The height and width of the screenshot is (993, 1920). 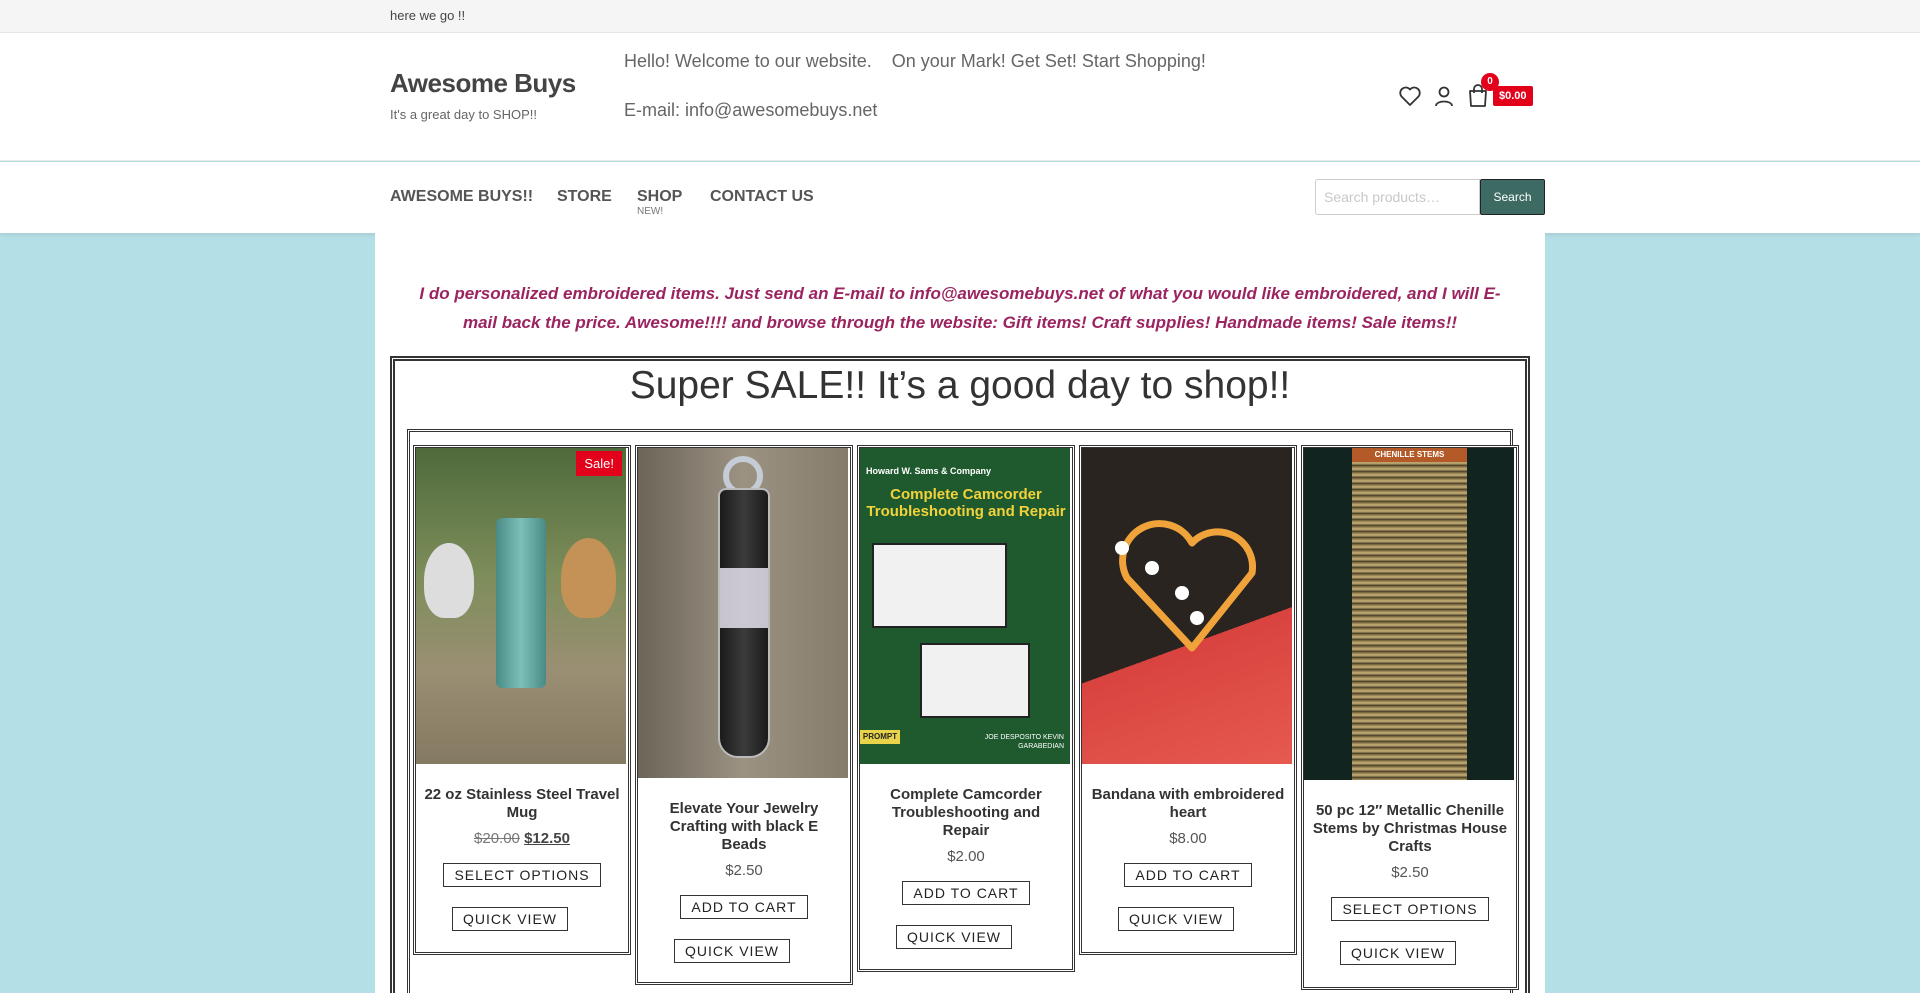 I want to click on product-name: Bandana with embroidered heart, so click(x=1188, y=804).